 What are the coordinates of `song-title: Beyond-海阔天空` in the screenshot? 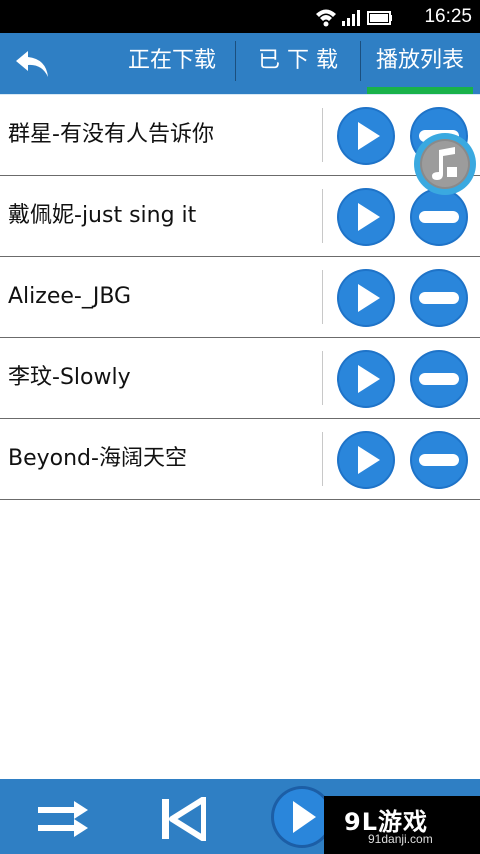 It's located at (97, 458).